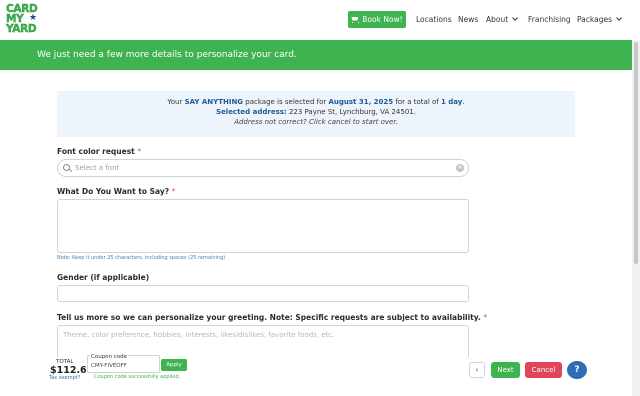 The height and width of the screenshot is (396, 640). Describe the element at coordinates (497, 19) in the screenshot. I see `nav-about-label: About` at that location.